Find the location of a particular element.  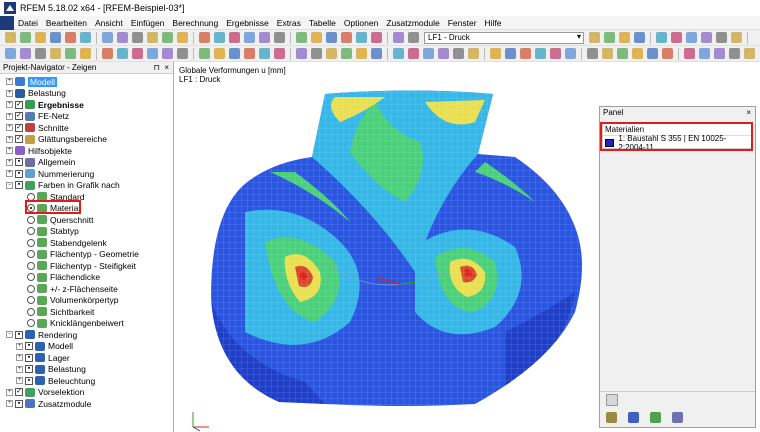

nav-item-rload: + ▪ Belastung is located at coordinates (51, 369).